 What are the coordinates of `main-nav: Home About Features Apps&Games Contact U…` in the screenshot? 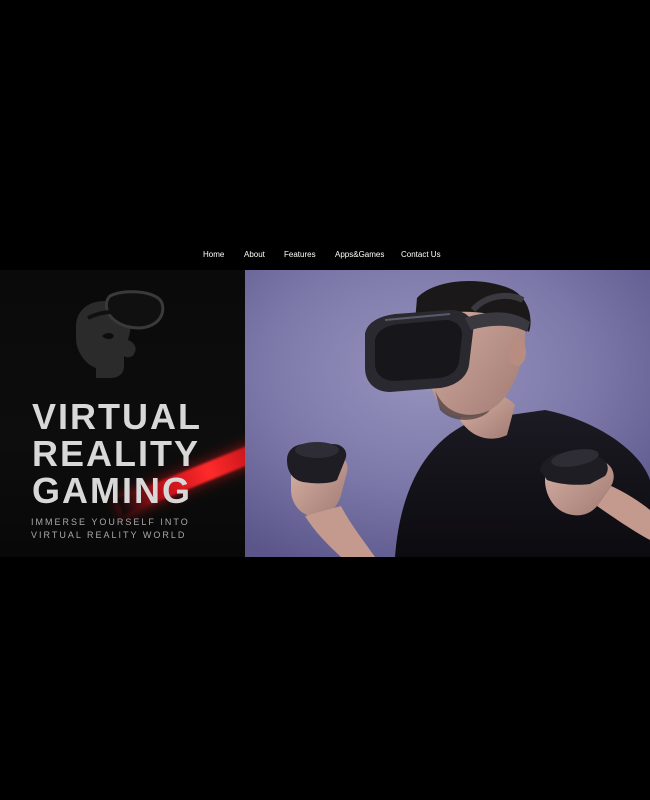 It's located at (325, 254).